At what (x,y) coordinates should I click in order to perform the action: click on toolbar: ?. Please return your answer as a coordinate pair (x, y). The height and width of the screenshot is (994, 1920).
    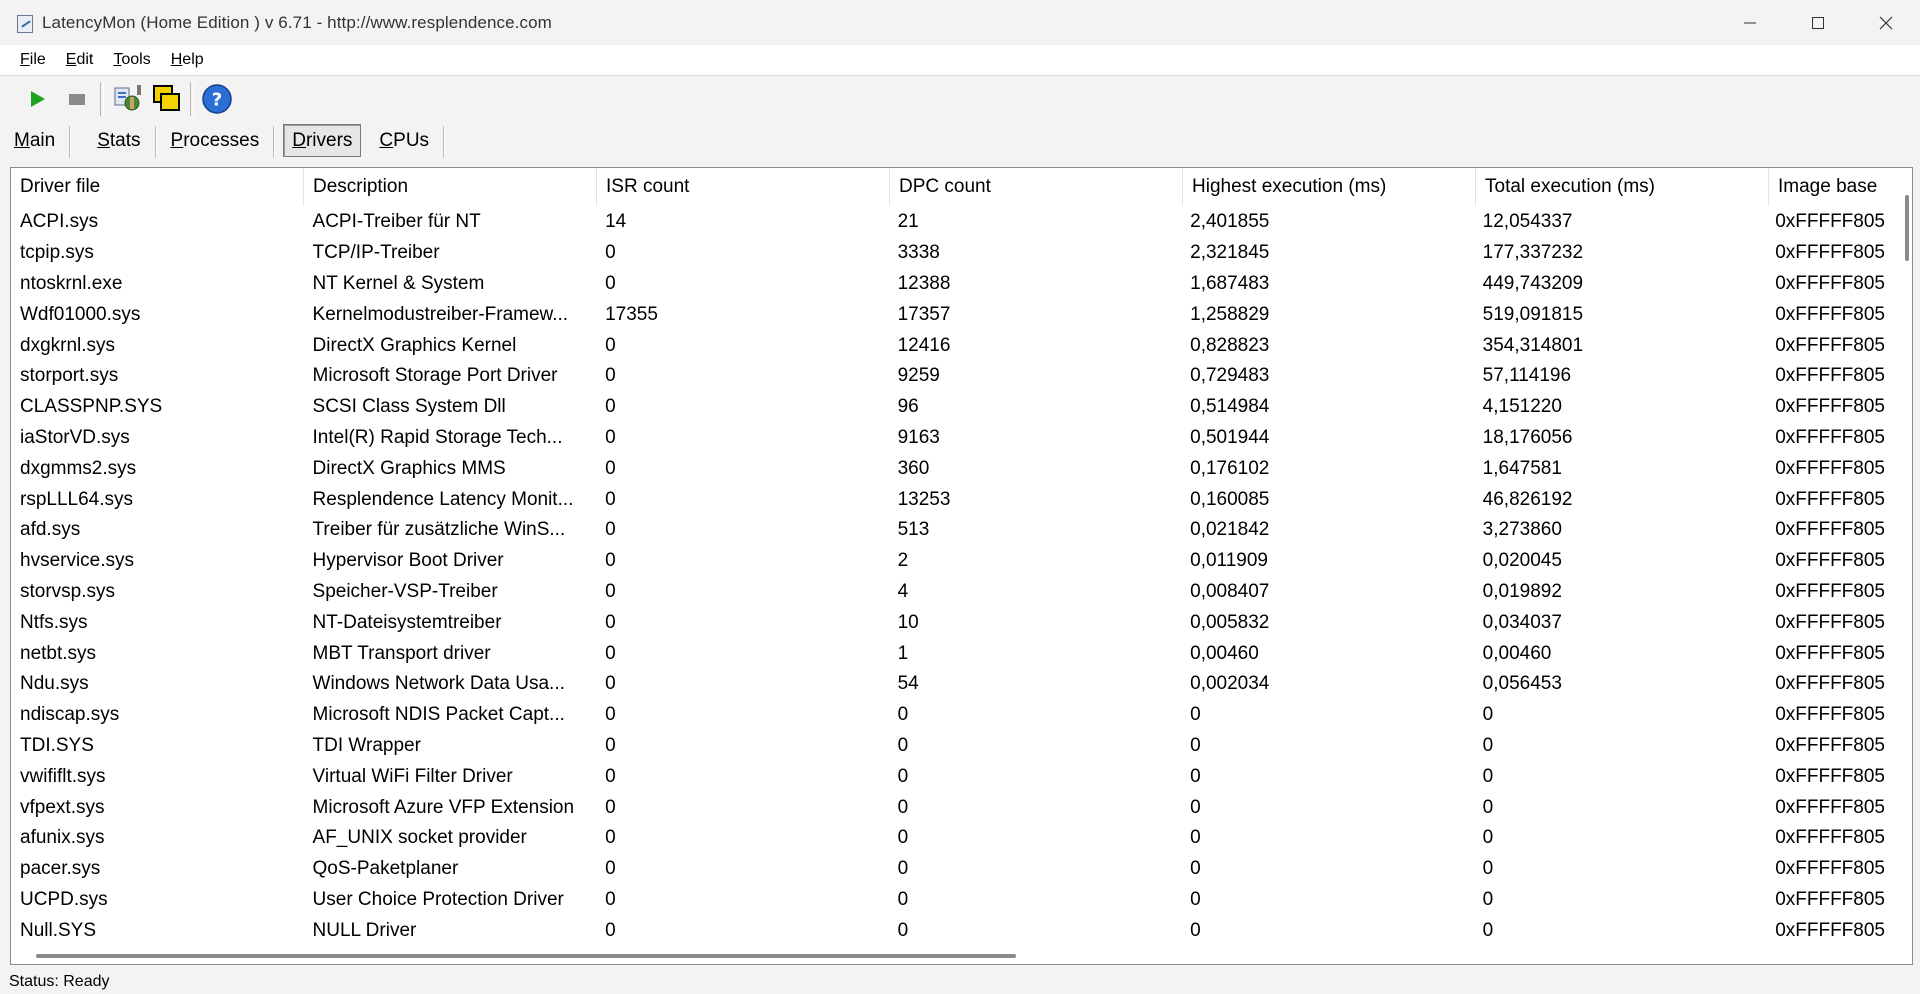
    Looking at the image, I should click on (960, 98).